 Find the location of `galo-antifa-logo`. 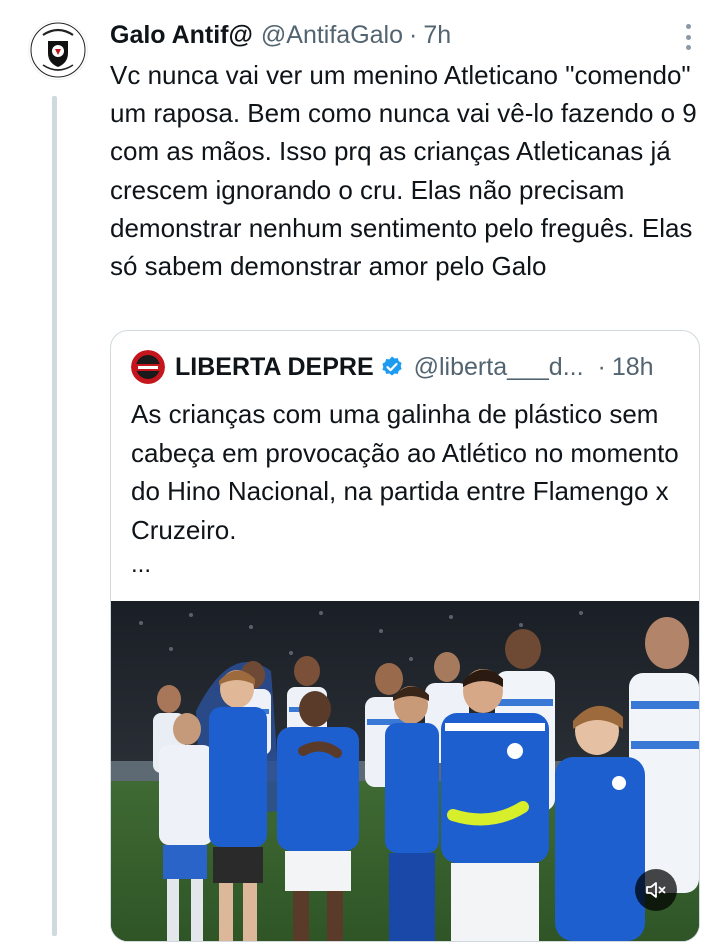

galo-antifa-logo is located at coordinates (58, 50).